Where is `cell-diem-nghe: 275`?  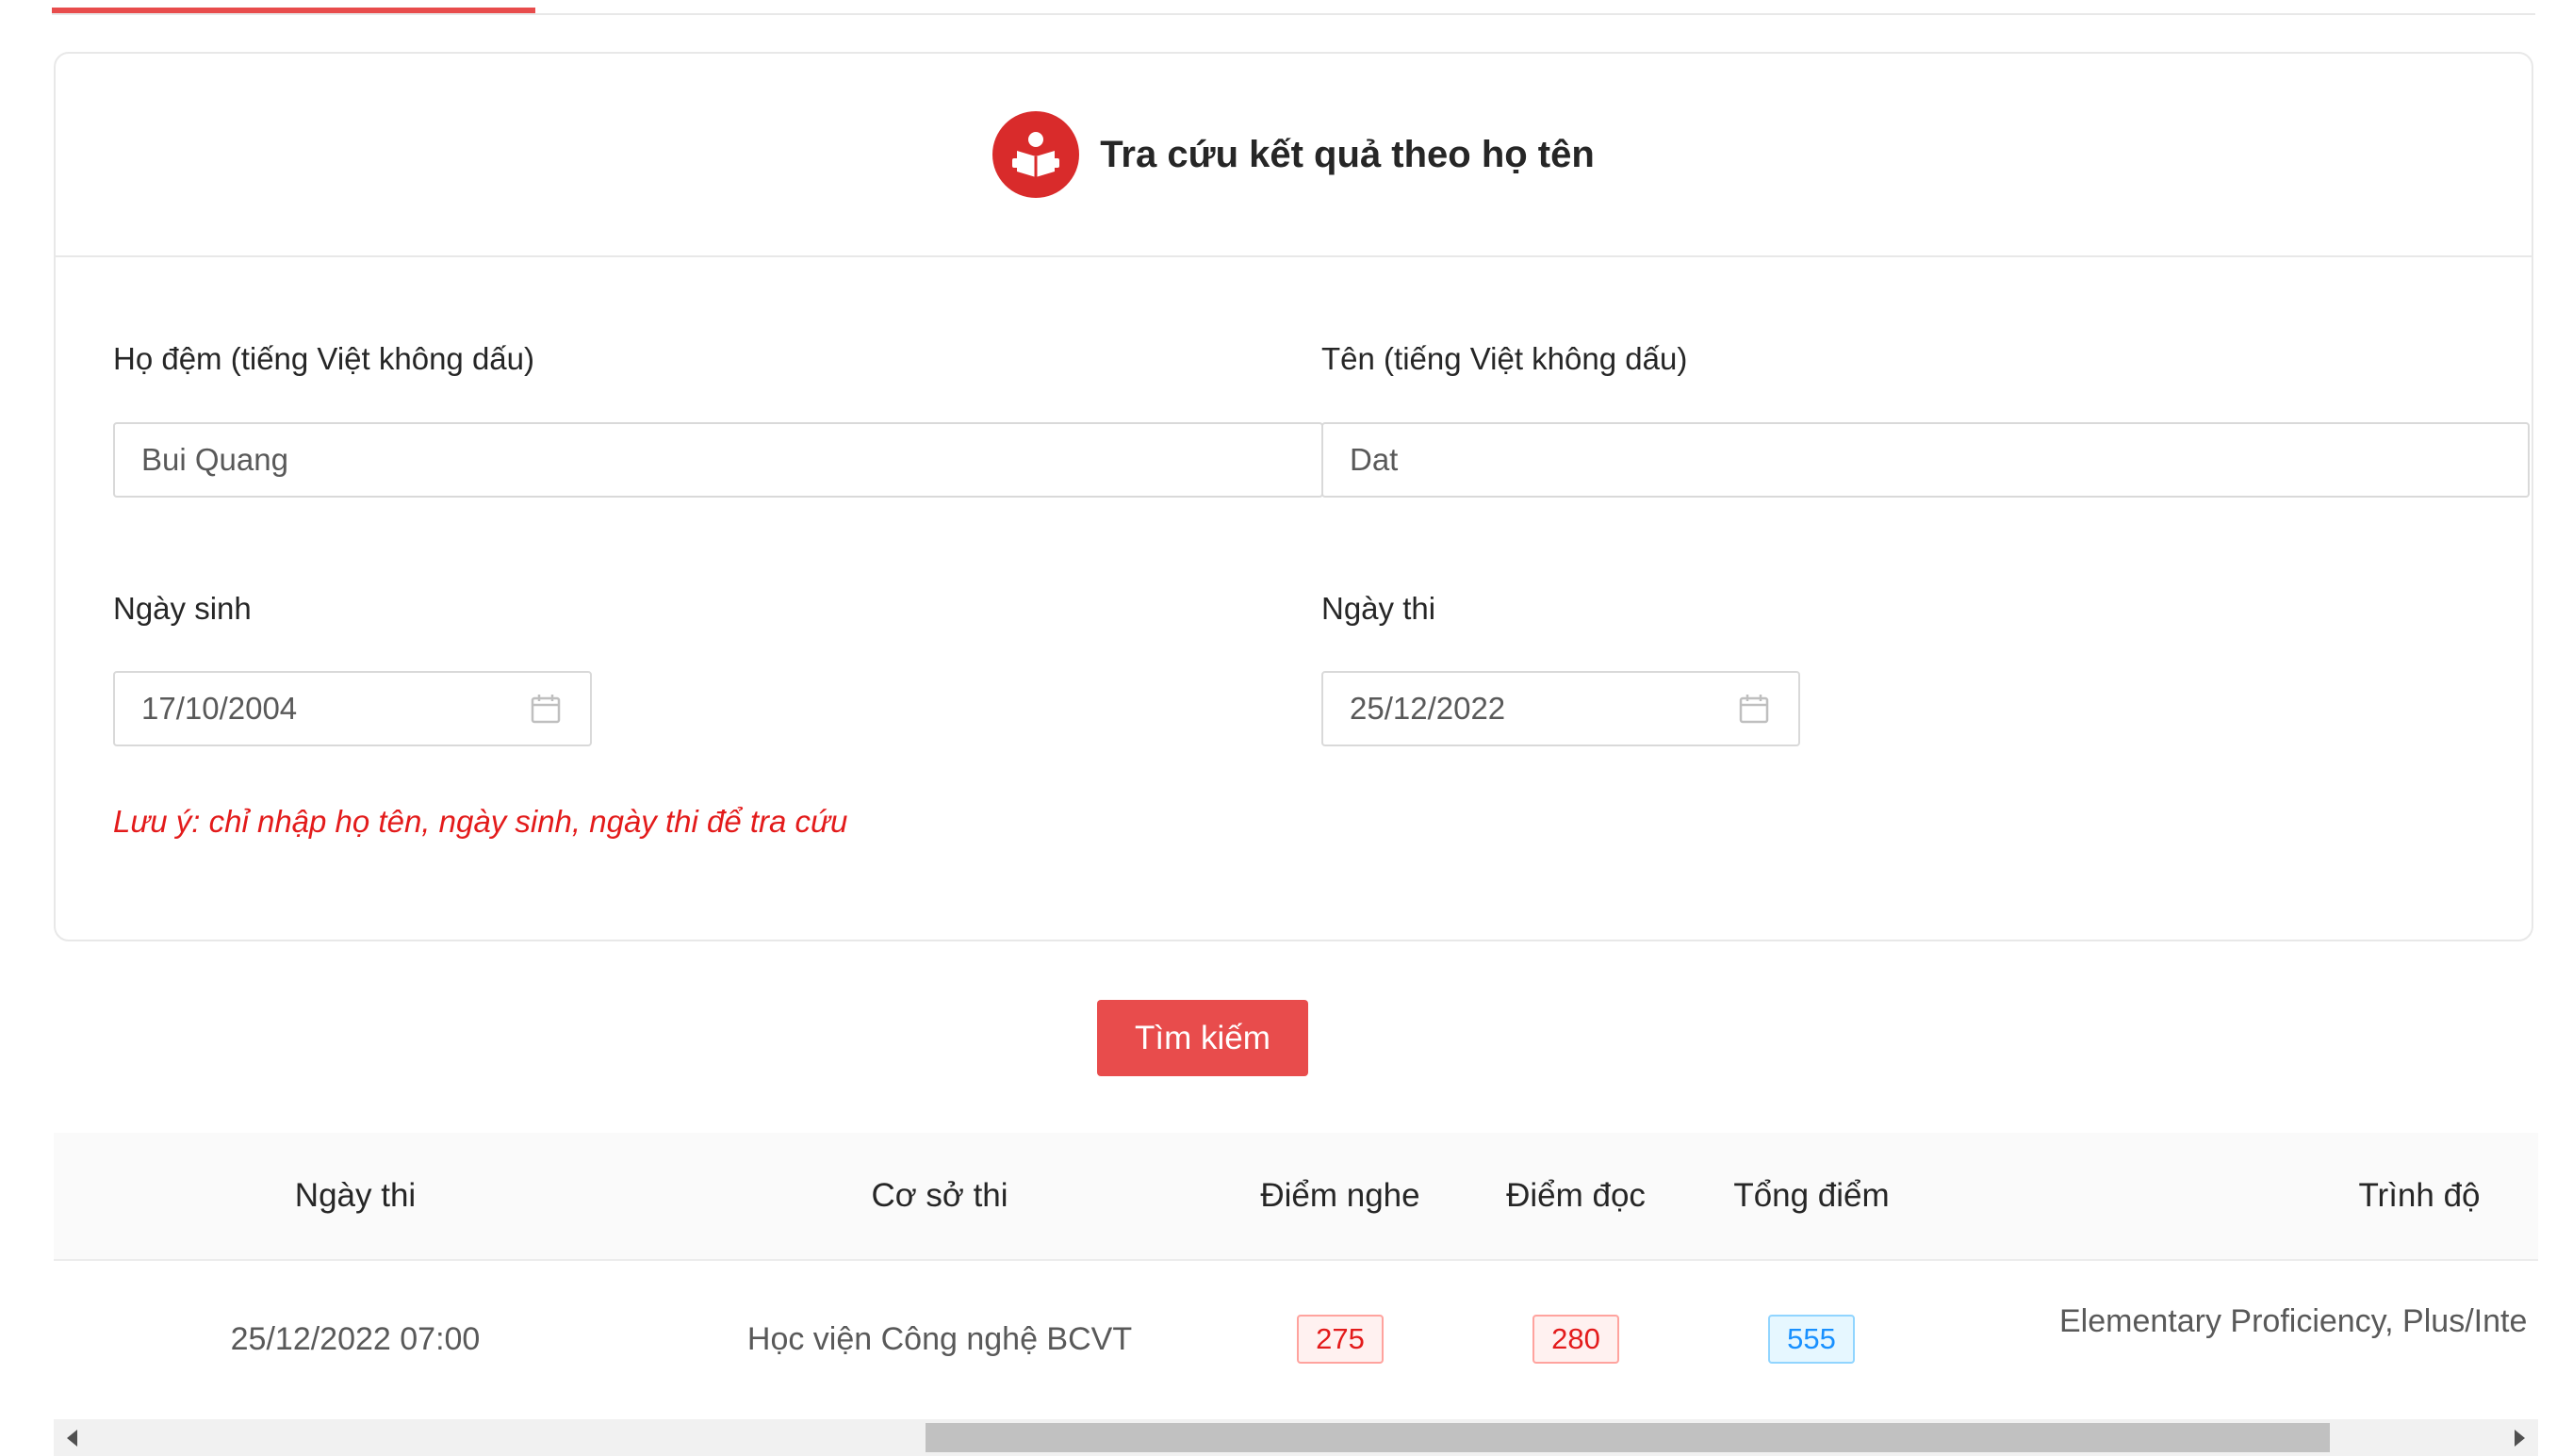 cell-diem-nghe: 275 is located at coordinates (1340, 1339).